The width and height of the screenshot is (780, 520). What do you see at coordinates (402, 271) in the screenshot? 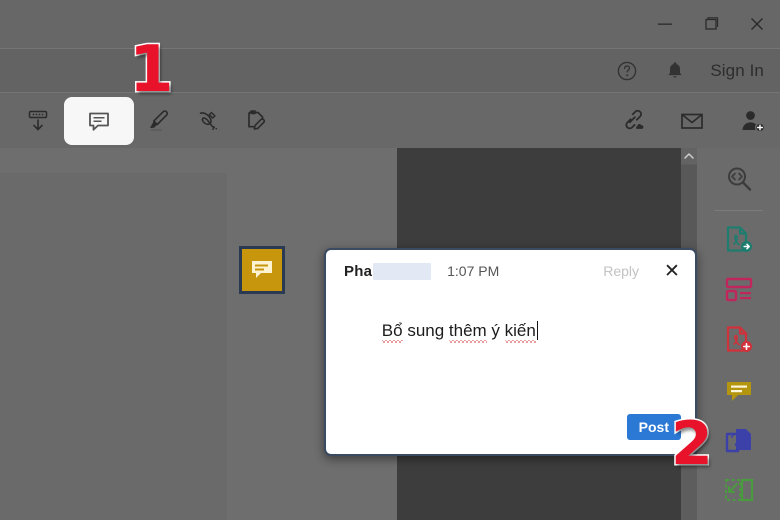
I see `author-redaction-block` at bounding box center [402, 271].